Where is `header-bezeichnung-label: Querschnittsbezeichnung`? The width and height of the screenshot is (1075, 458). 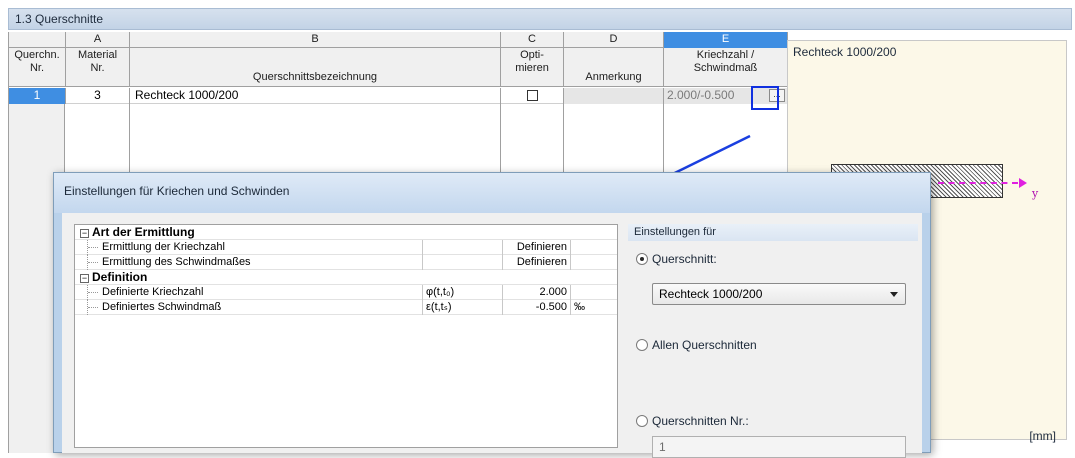
header-bezeichnung-label: Querschnittsbezeichnung is located at coordinates (315, 77).